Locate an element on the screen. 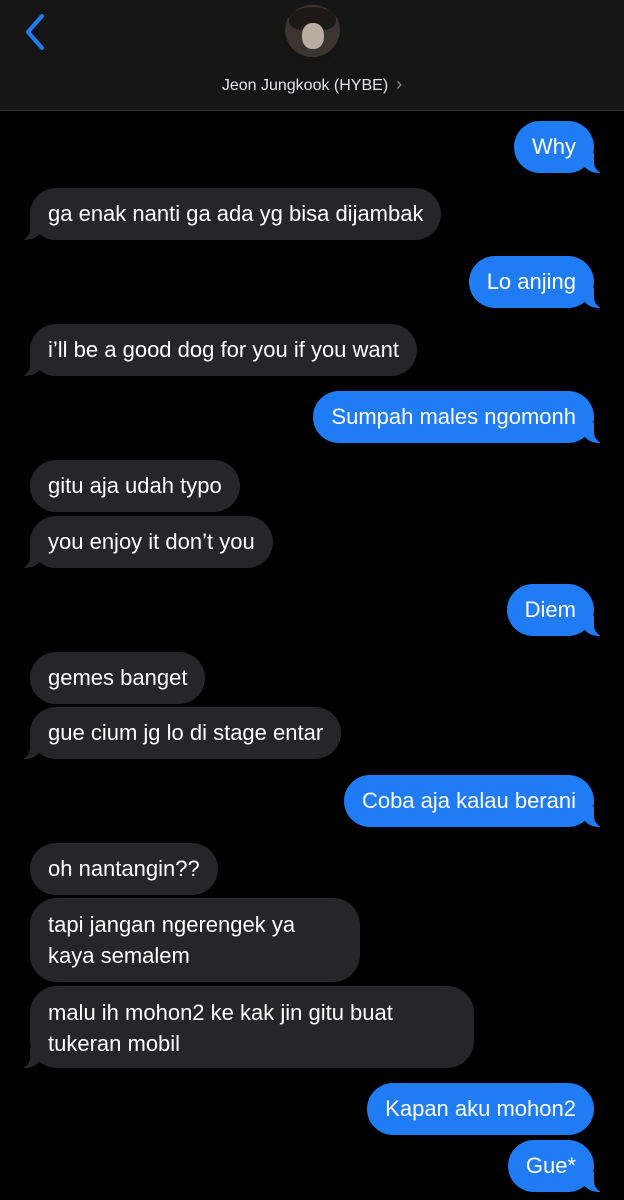 The height and width of the screenshot is (1200, 624). sent-message-bubble: Why is located at coordinates (562, 147).